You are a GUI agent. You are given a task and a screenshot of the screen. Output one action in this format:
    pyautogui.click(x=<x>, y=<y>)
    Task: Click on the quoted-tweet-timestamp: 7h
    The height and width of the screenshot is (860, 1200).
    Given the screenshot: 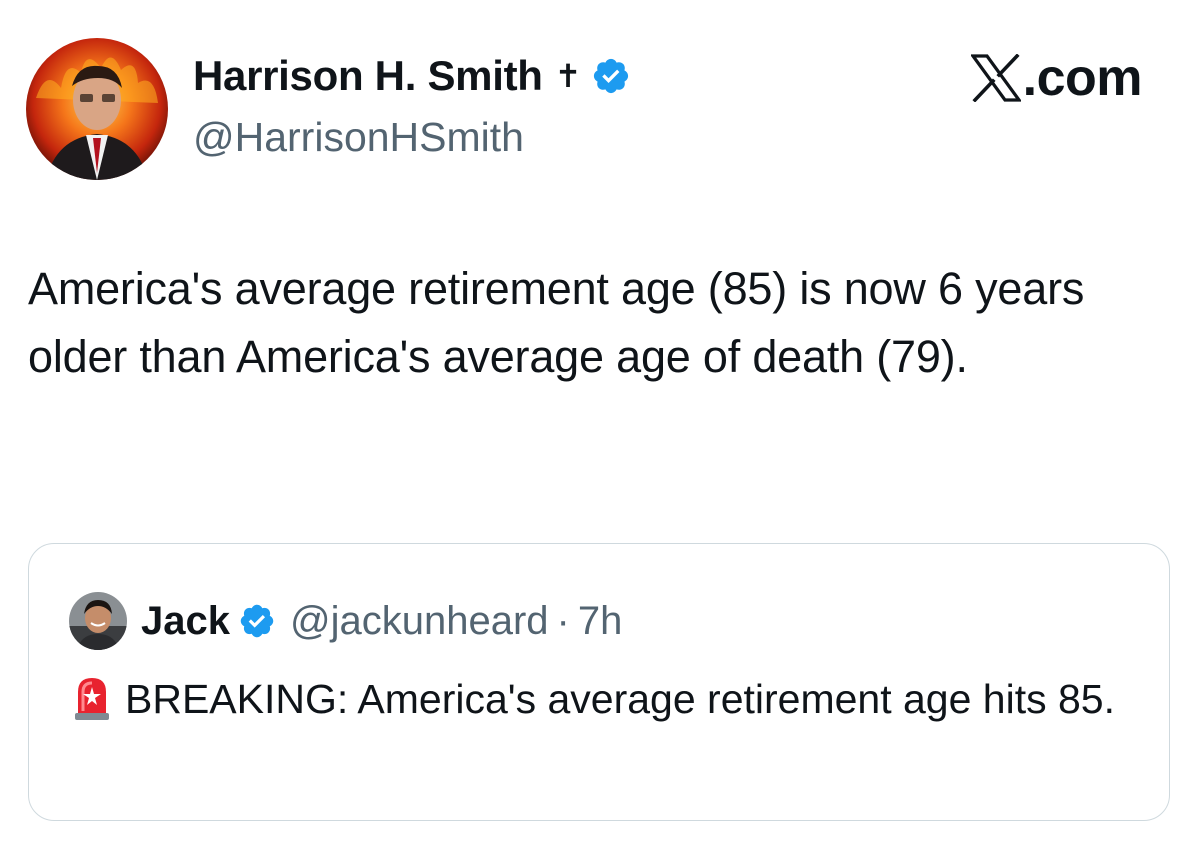 What is the action you would take?
    pyautogui.click(x=600, y=621)
    